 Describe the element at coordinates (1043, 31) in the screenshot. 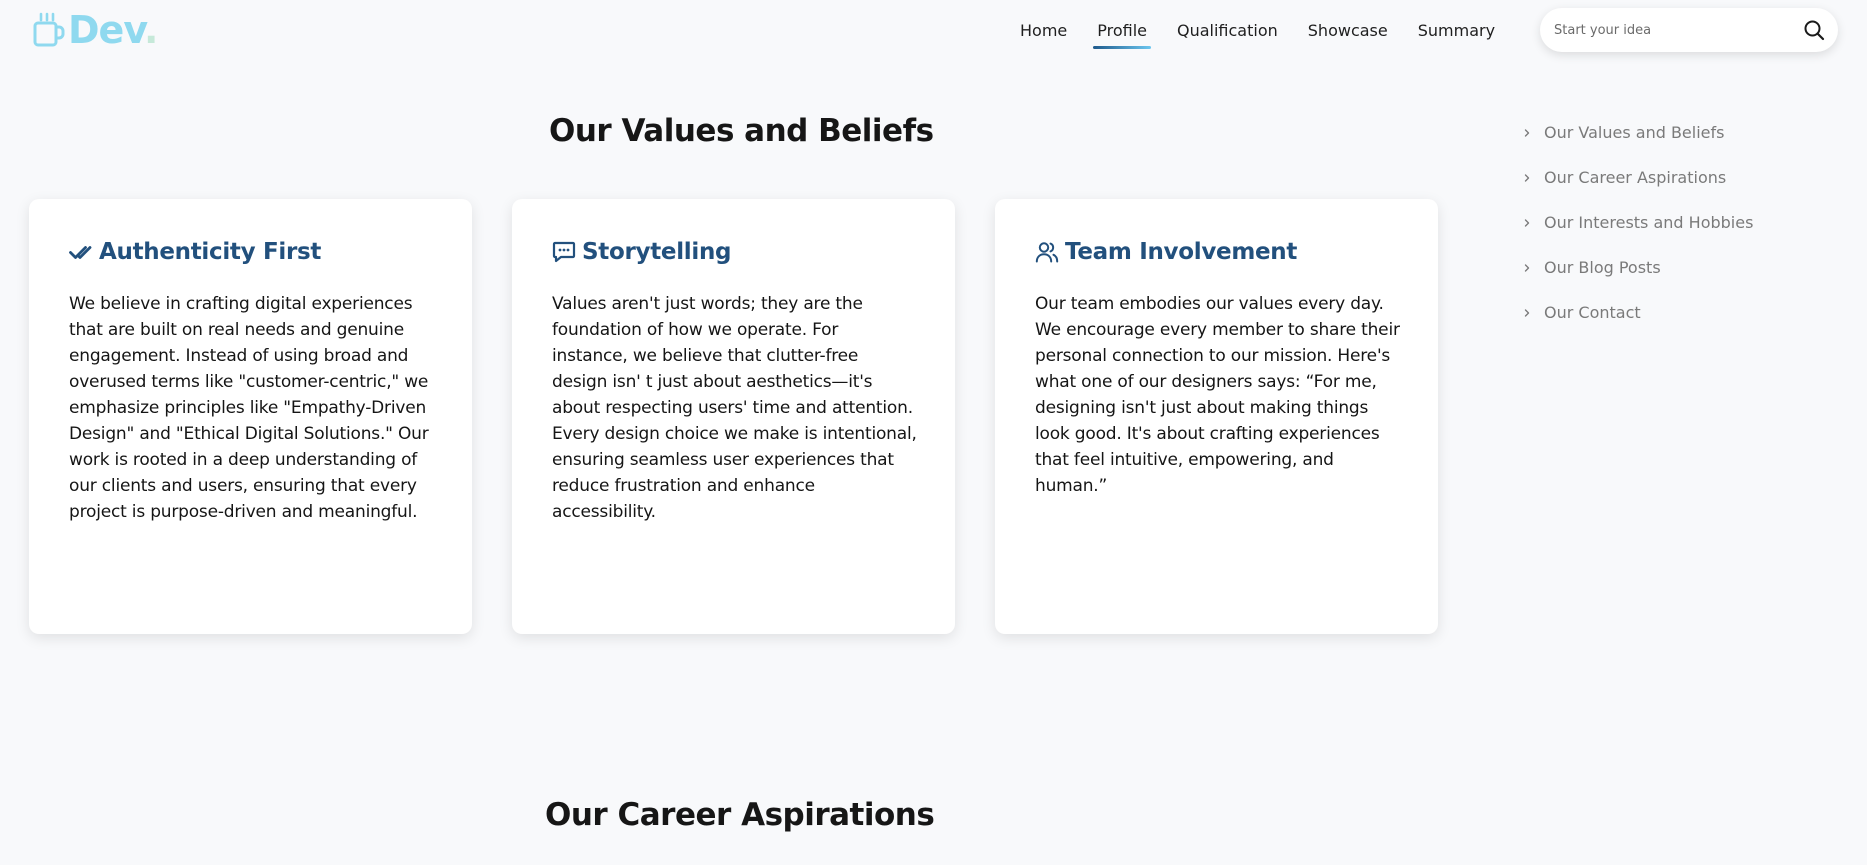

I see `nav-home: Home` at that location.